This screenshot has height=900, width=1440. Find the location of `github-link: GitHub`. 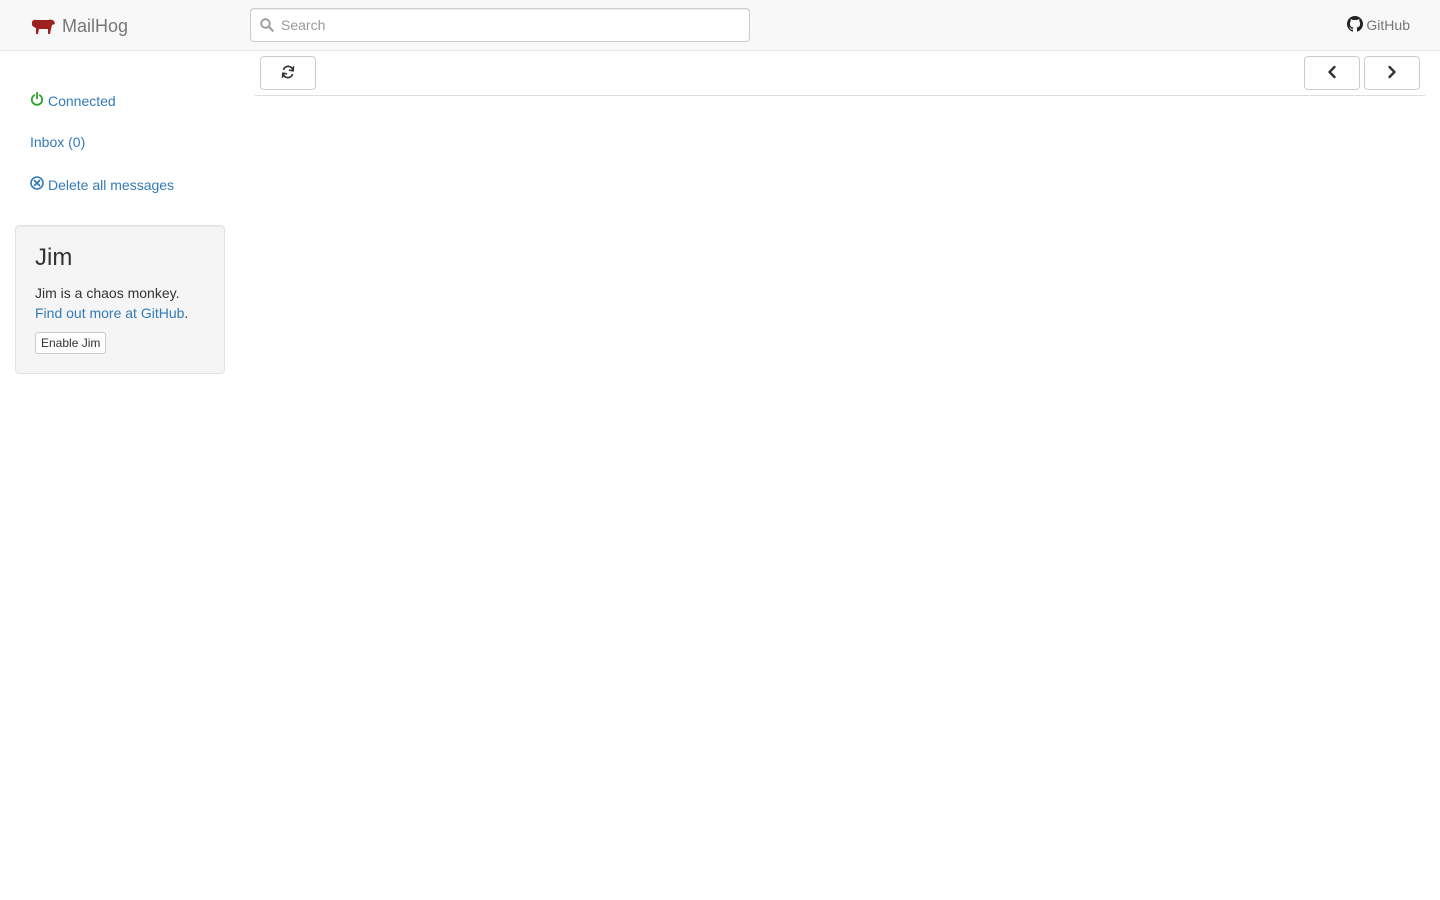

github-link: GitHub is located at coordinates (1378, 25).